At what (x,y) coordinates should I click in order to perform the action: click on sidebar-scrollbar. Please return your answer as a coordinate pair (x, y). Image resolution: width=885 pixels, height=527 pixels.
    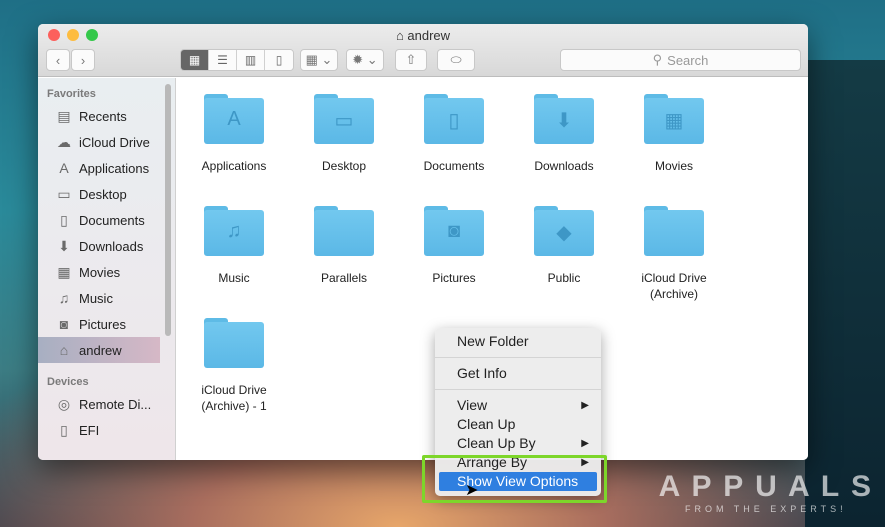
    Looking at the image, I should click on (168, 210).